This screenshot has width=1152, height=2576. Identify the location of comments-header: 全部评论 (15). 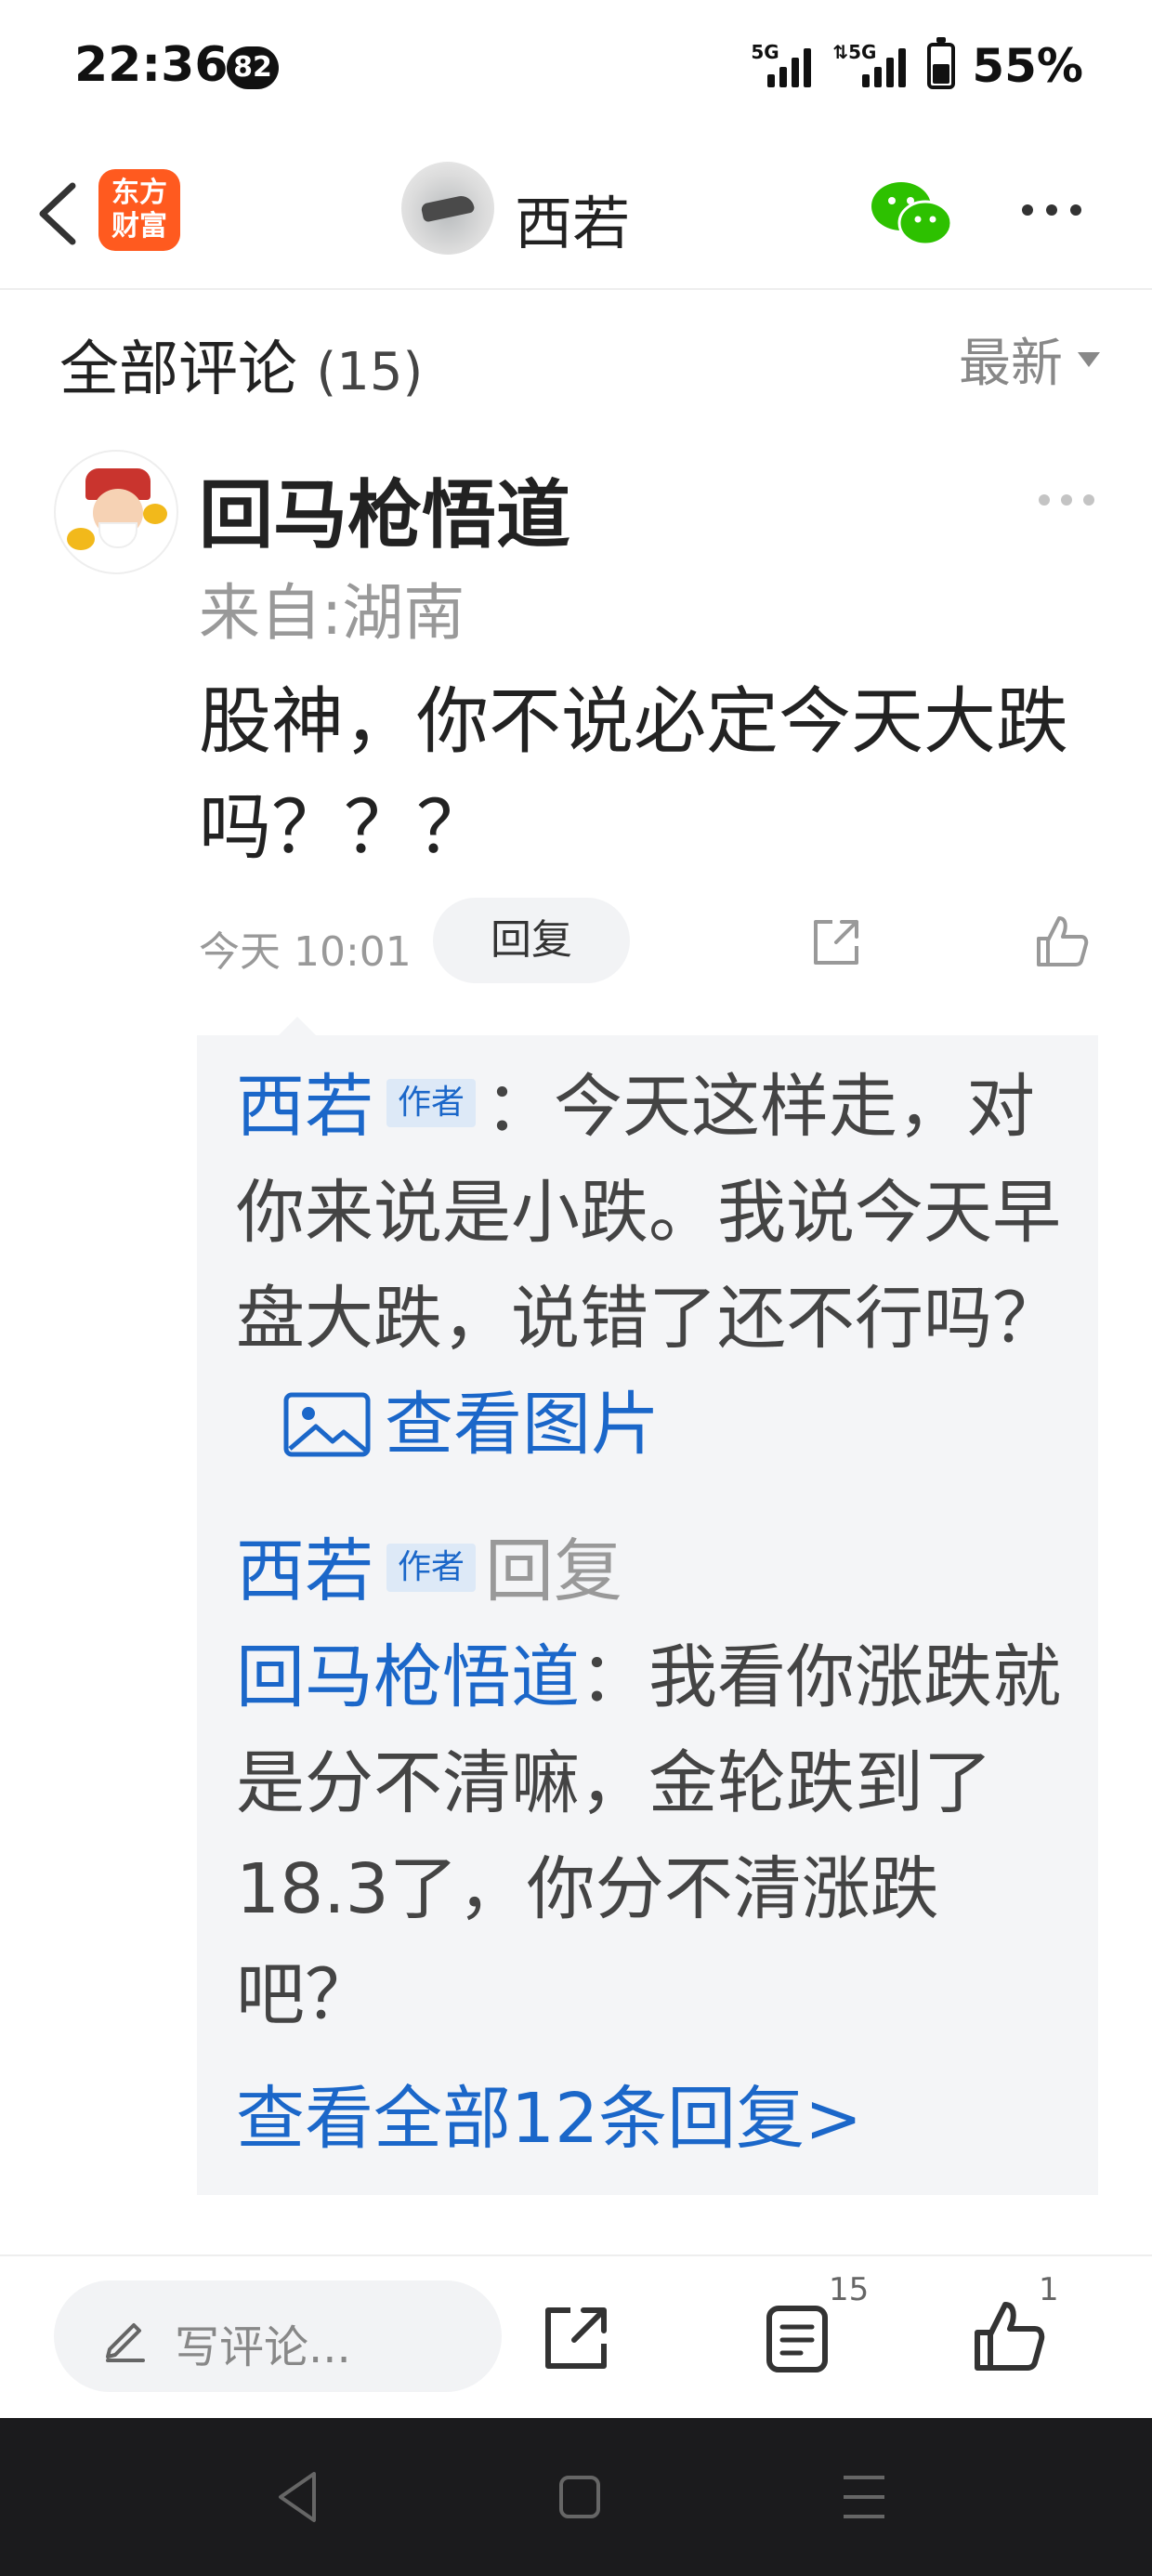
(241, 364).